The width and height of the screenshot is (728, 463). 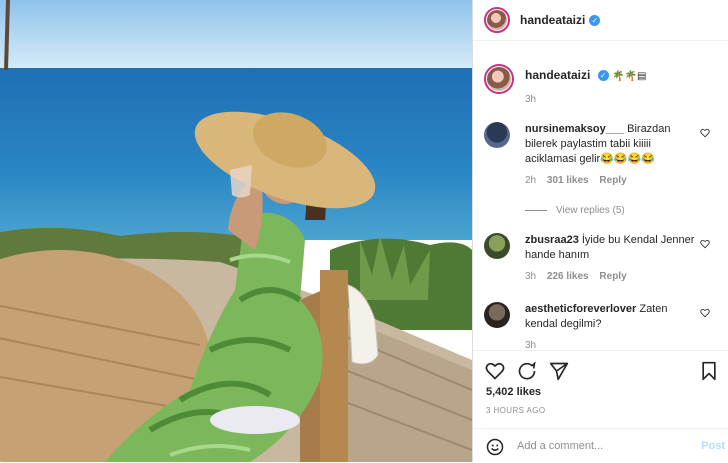 What do you see at coordinates (580, 309) in the screenshot?
I see `comment-username: aestheticforeverlover` at bounding box center [580, 309].